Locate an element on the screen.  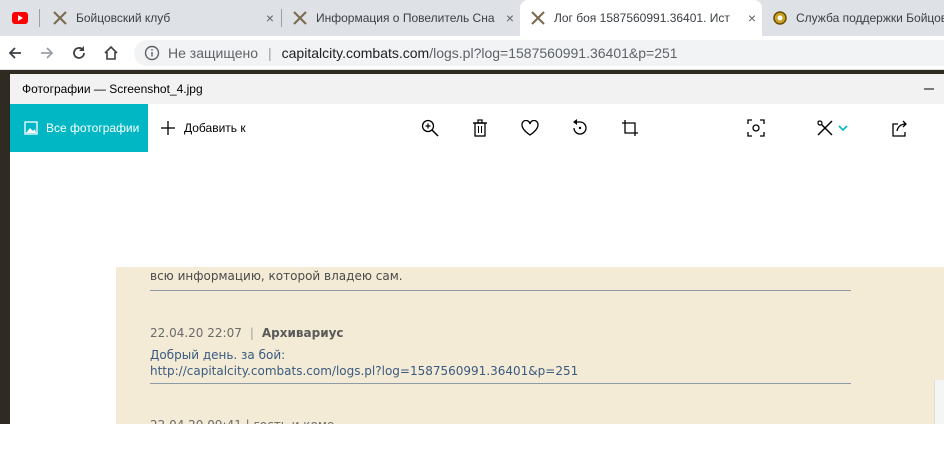
tab-youtube is located at coordinates (18, 18).